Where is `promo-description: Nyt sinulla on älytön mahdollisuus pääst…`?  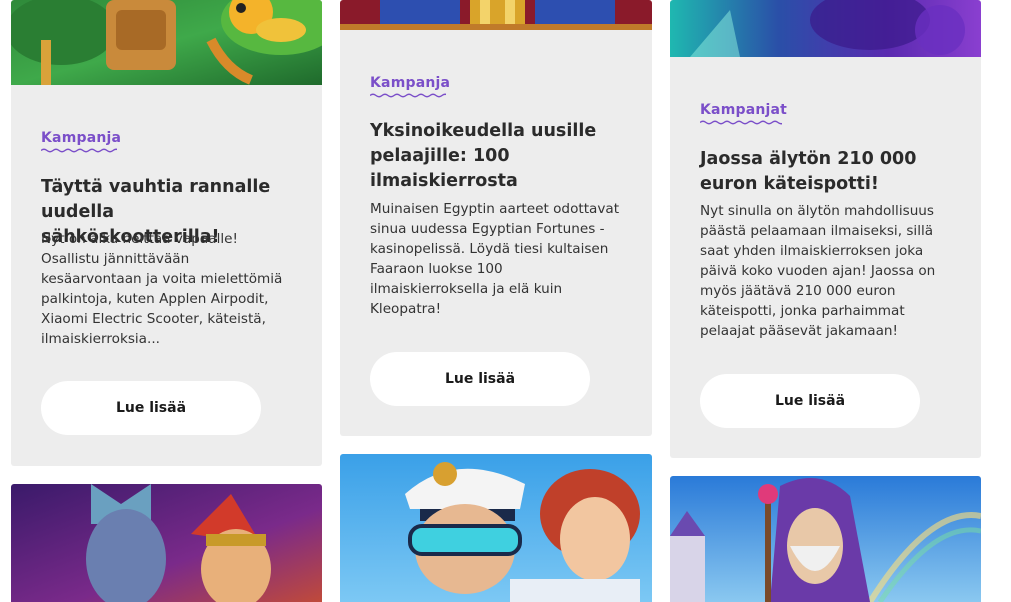 promo-description: Nyt sinulla on älytön mahdollisuus pääst… is located at coordinates (818, 271).